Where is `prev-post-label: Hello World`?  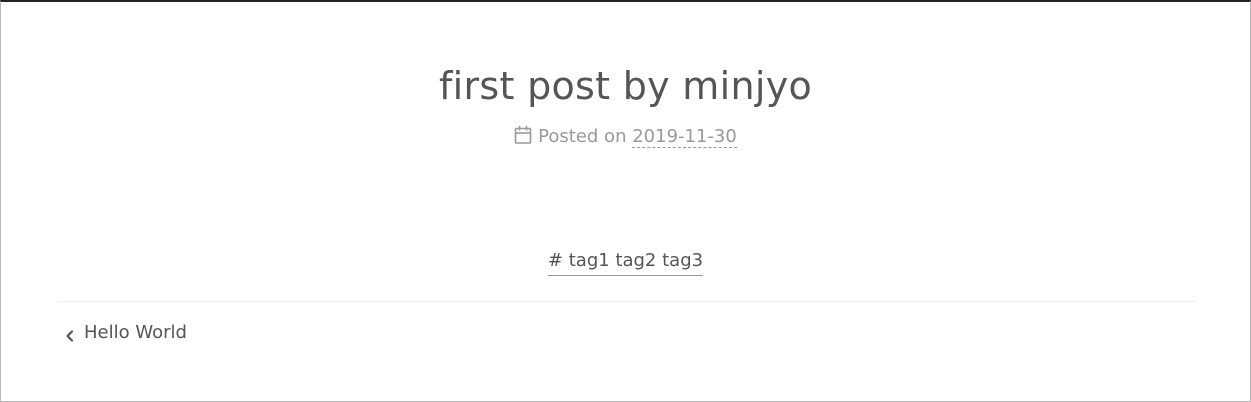
prev-post-label: Hello World is located at coordinates (135, 332).